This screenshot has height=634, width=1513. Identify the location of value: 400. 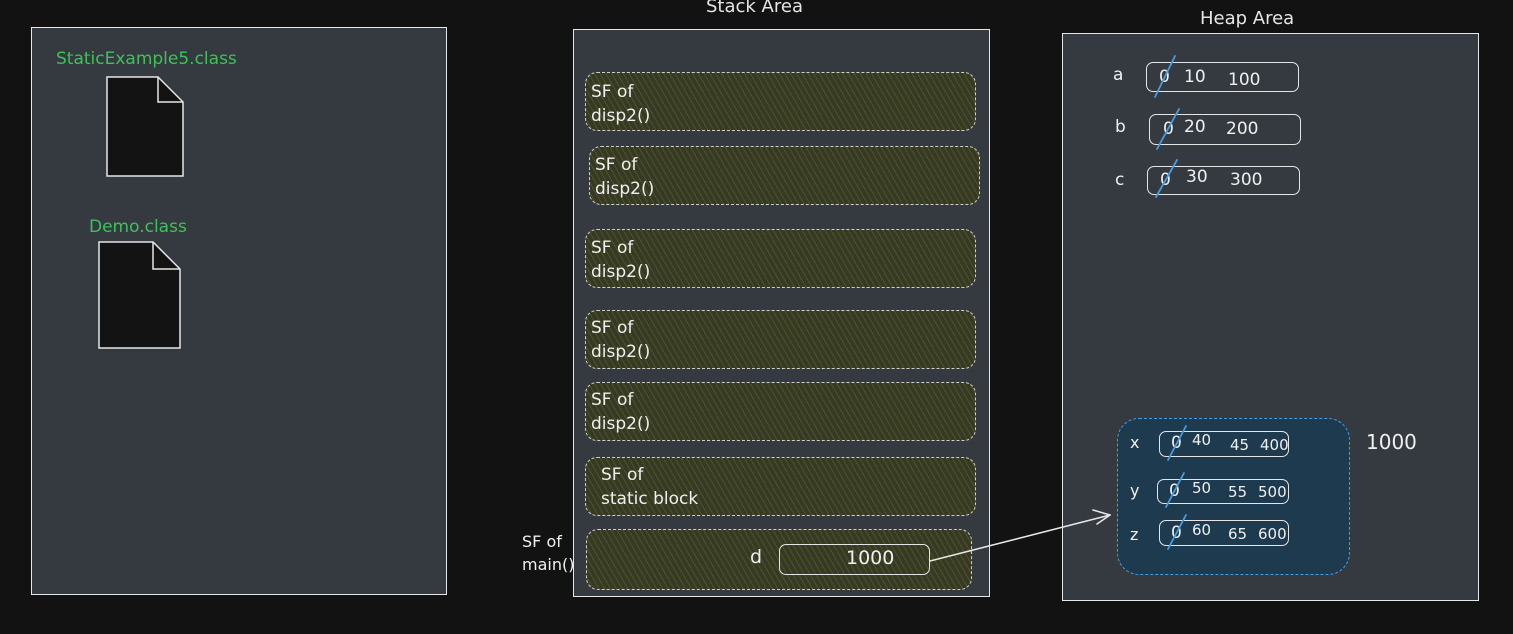
(1274, 445).